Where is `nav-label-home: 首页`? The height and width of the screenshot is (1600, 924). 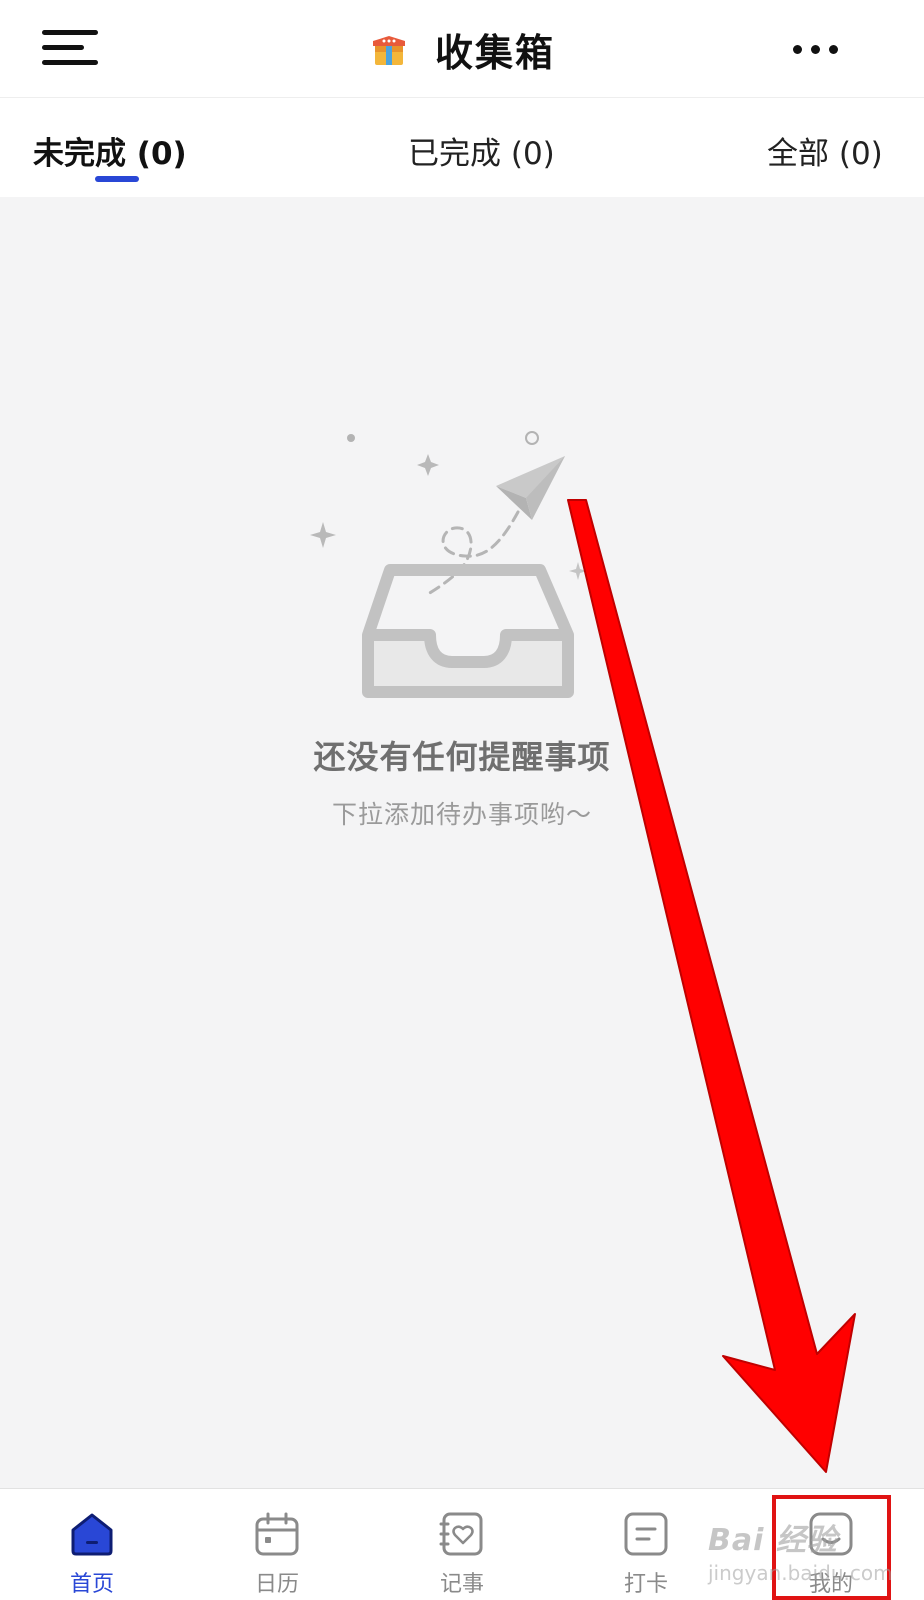 nav-label-home: 首页 is located at coordinates (91, 1584).